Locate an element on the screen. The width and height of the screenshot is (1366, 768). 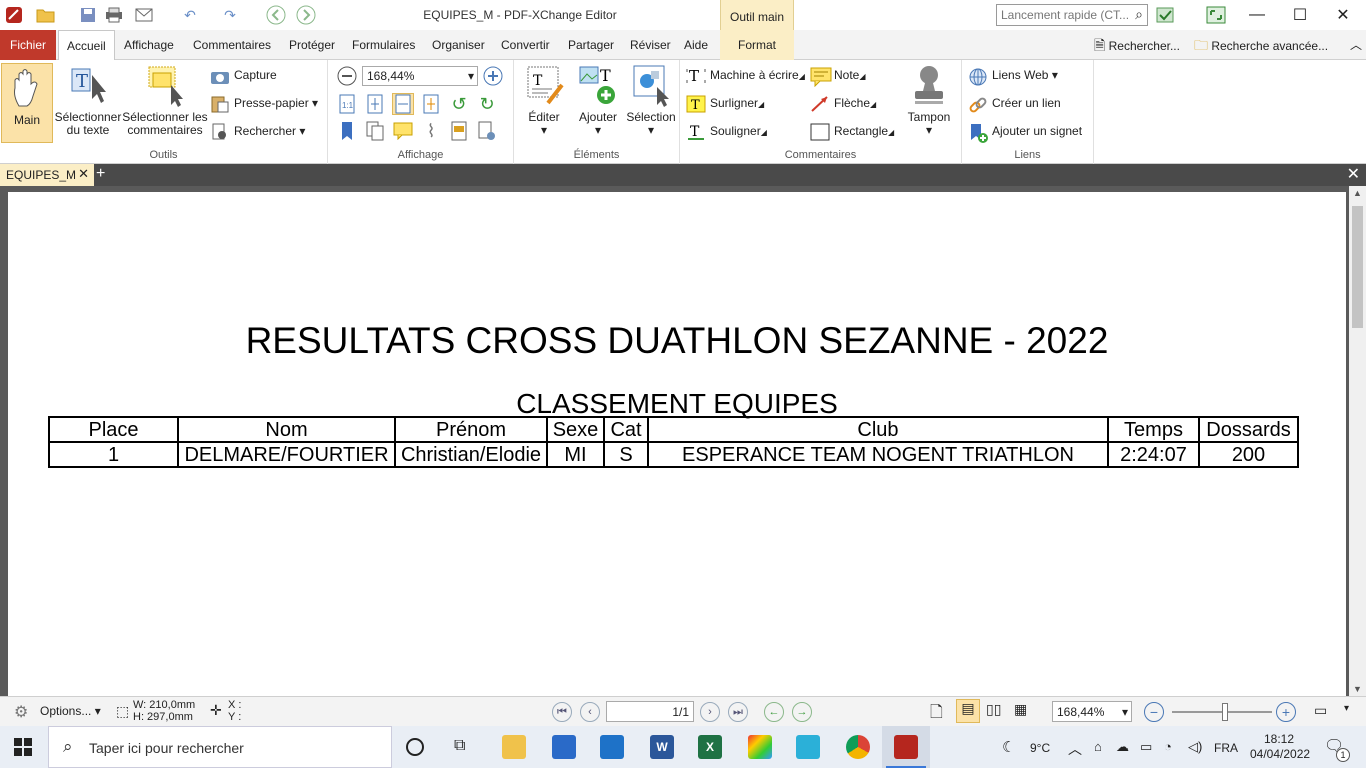
zoom-in-icon is located at coordinates (493, 76).